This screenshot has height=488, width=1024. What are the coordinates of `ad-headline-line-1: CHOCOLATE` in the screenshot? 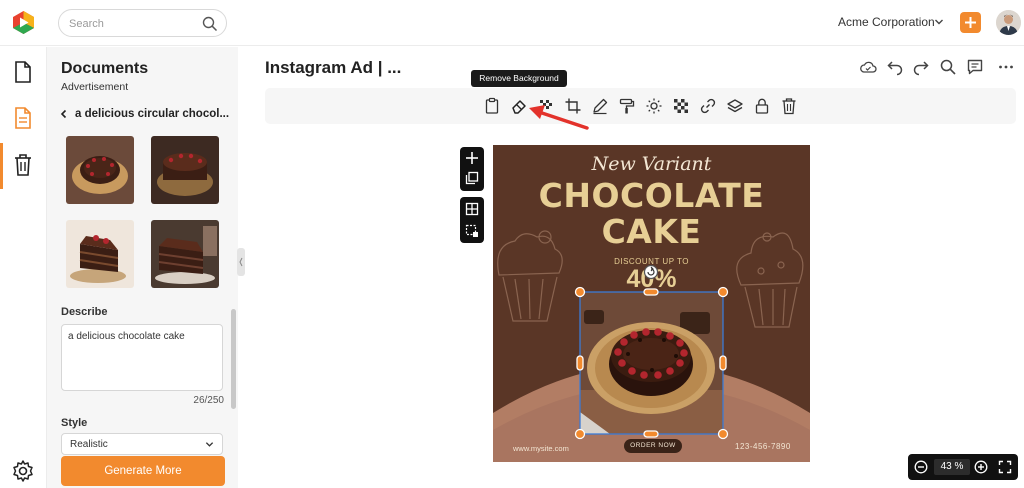 It's located at (651, 195).